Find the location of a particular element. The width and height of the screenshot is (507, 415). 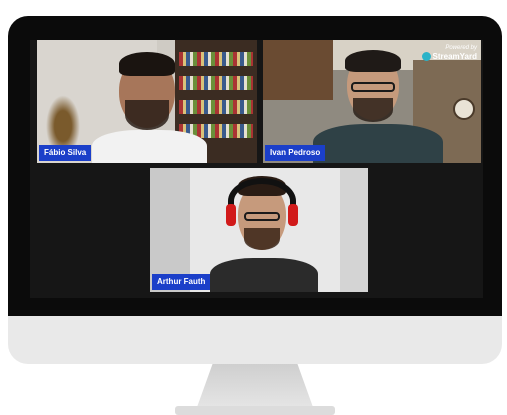

participant-tile-1: Fábio Silva is located at coordinates (147, 101).